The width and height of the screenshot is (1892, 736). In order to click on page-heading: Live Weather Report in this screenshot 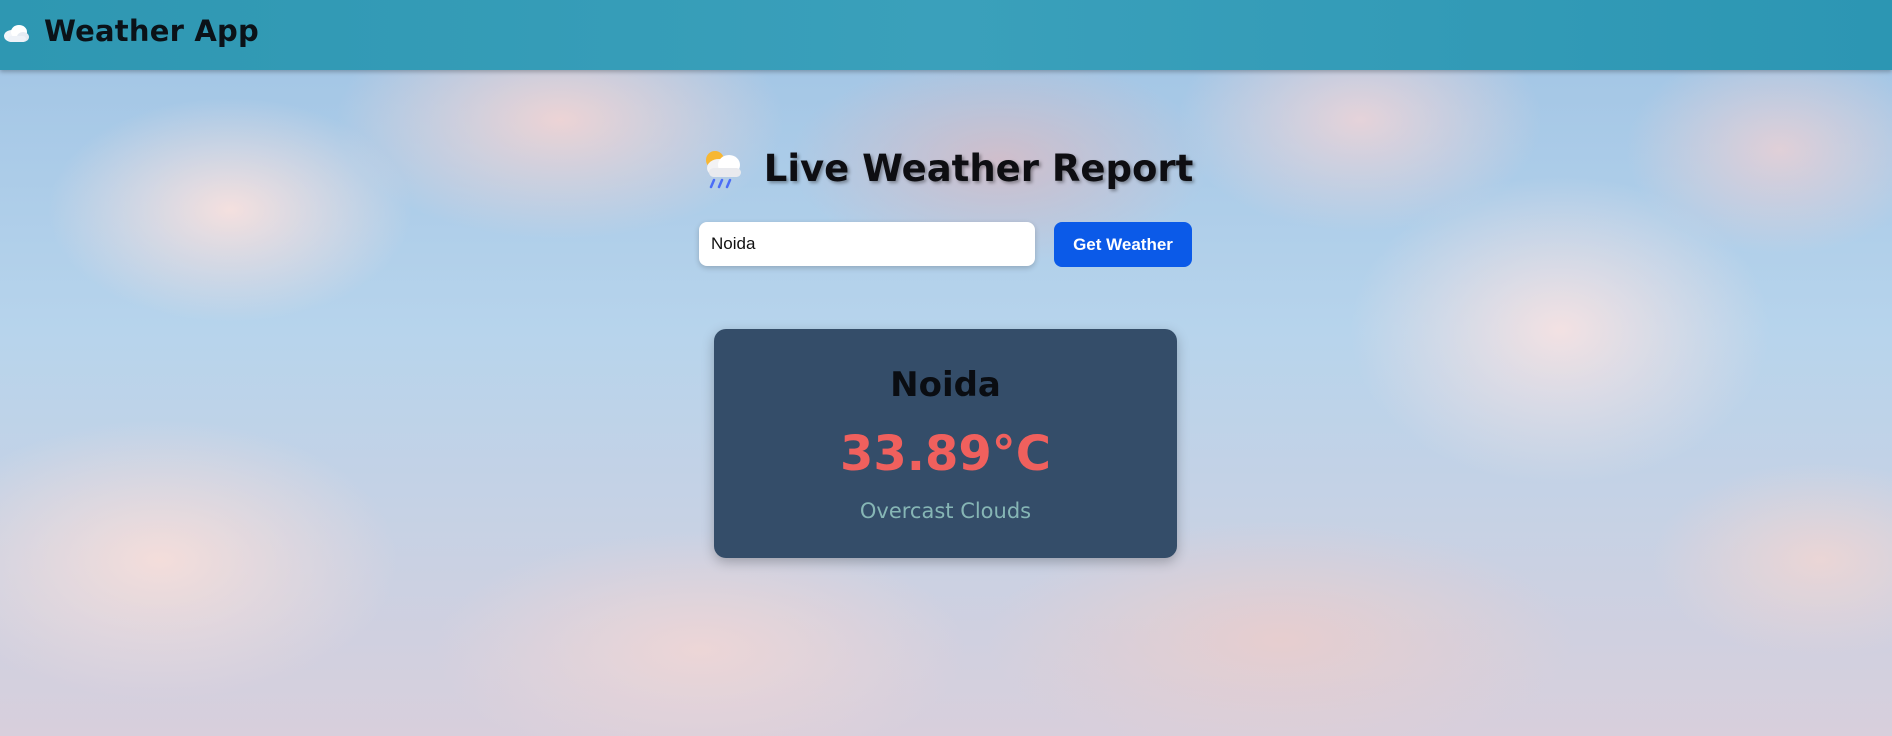, I will do `click(946, 168)`.